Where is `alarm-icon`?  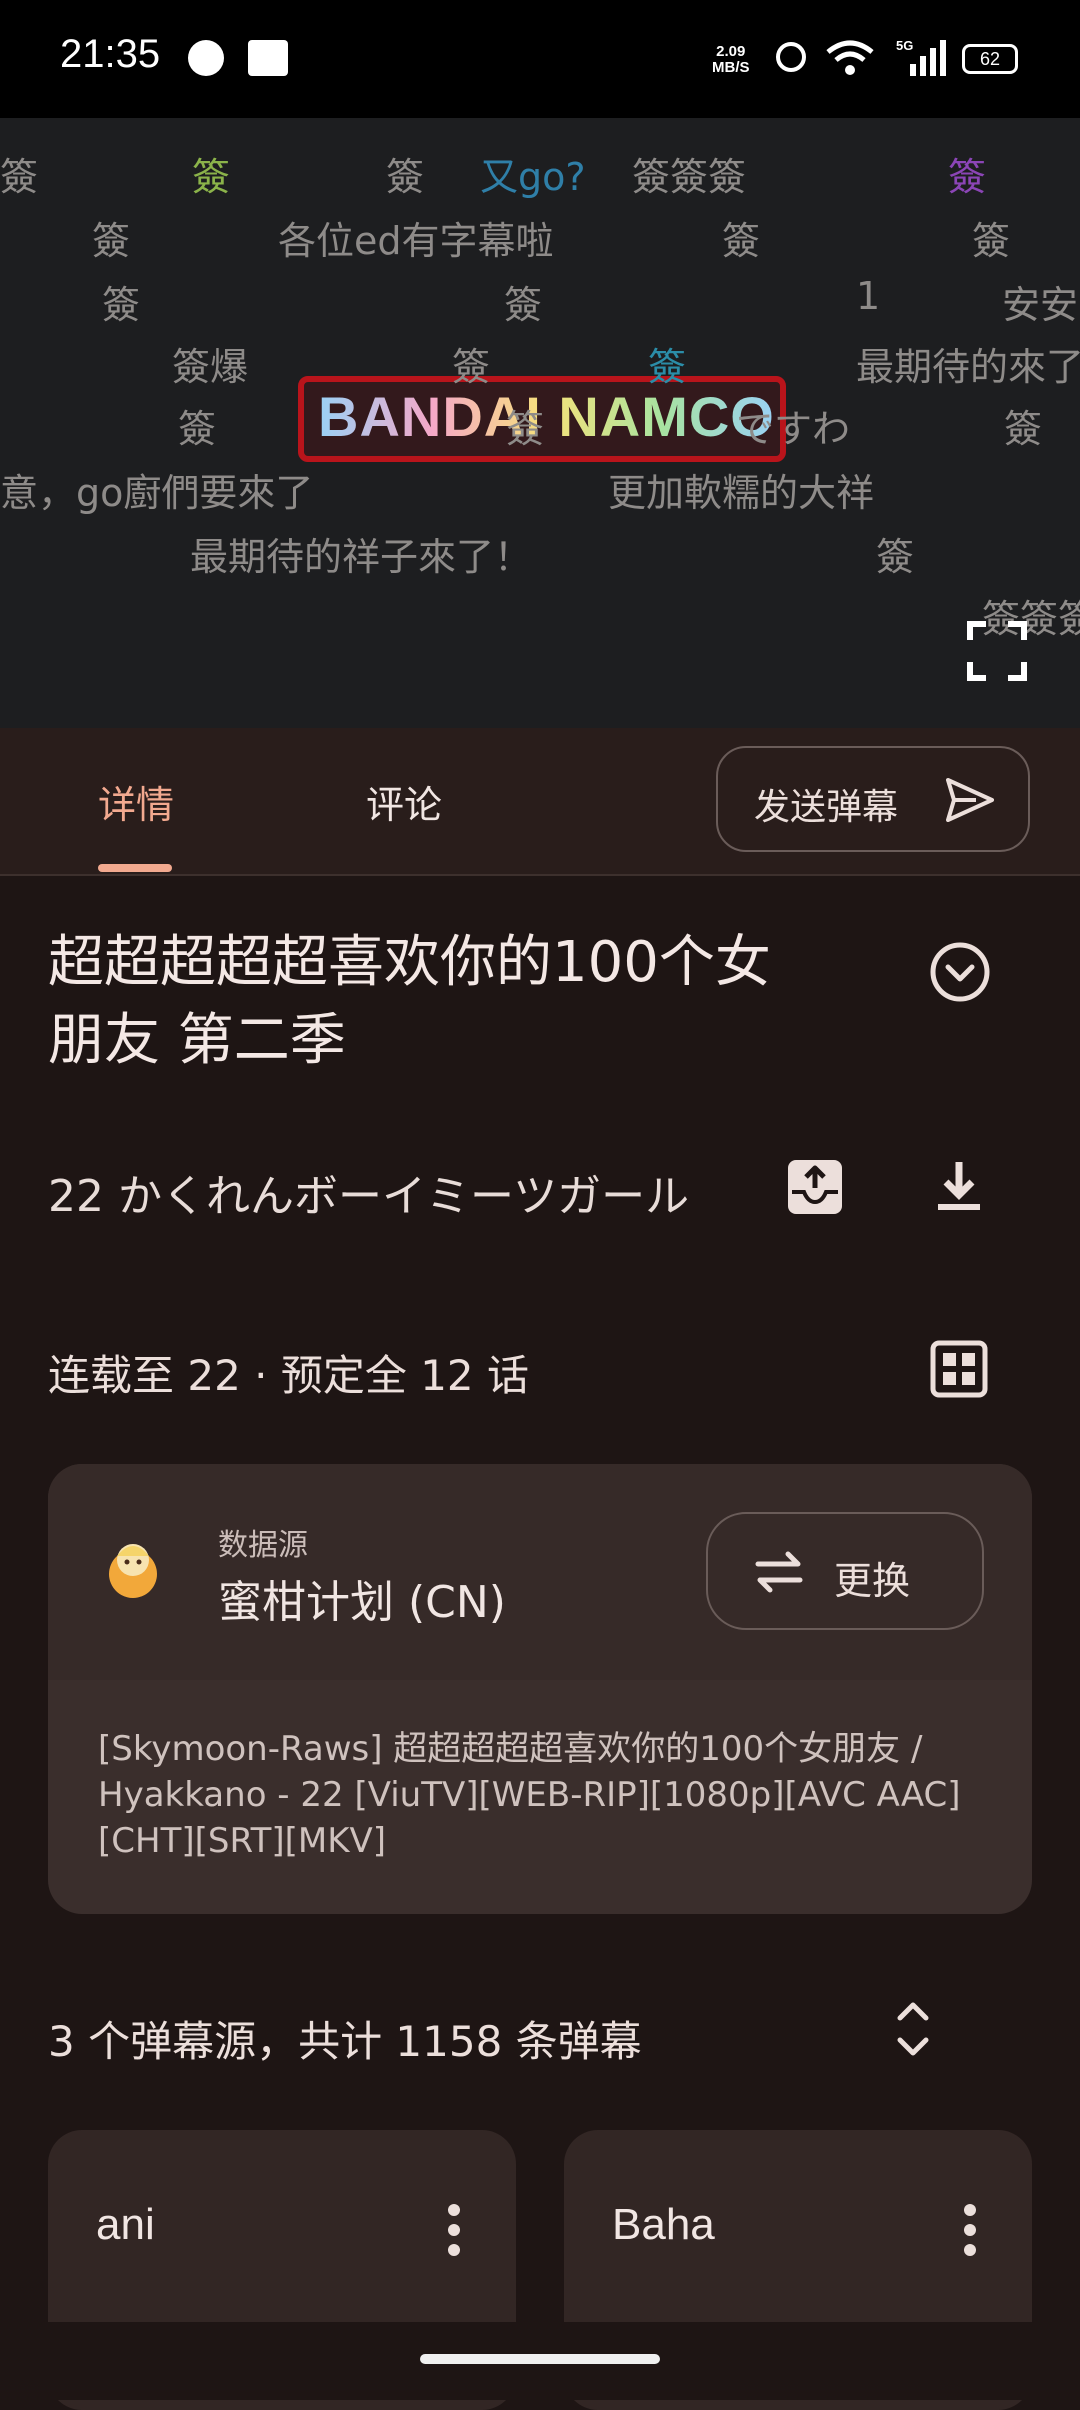 alarm-icon is located at coordinates (791, 57).